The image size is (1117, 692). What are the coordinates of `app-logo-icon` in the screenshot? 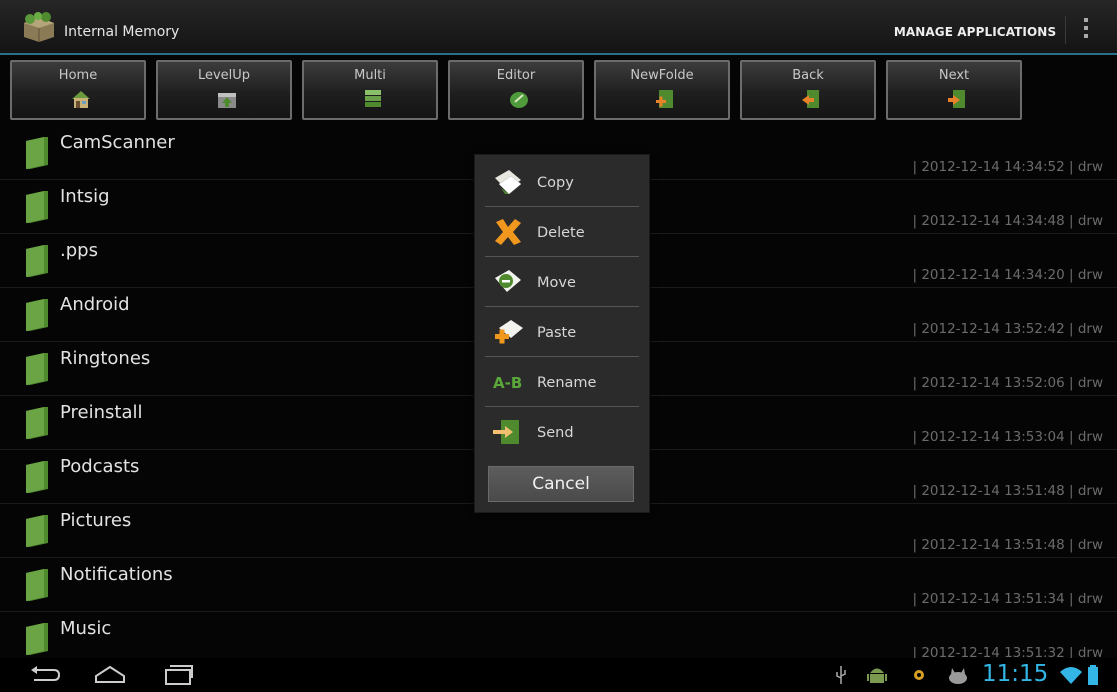 It's located at (39, 27).